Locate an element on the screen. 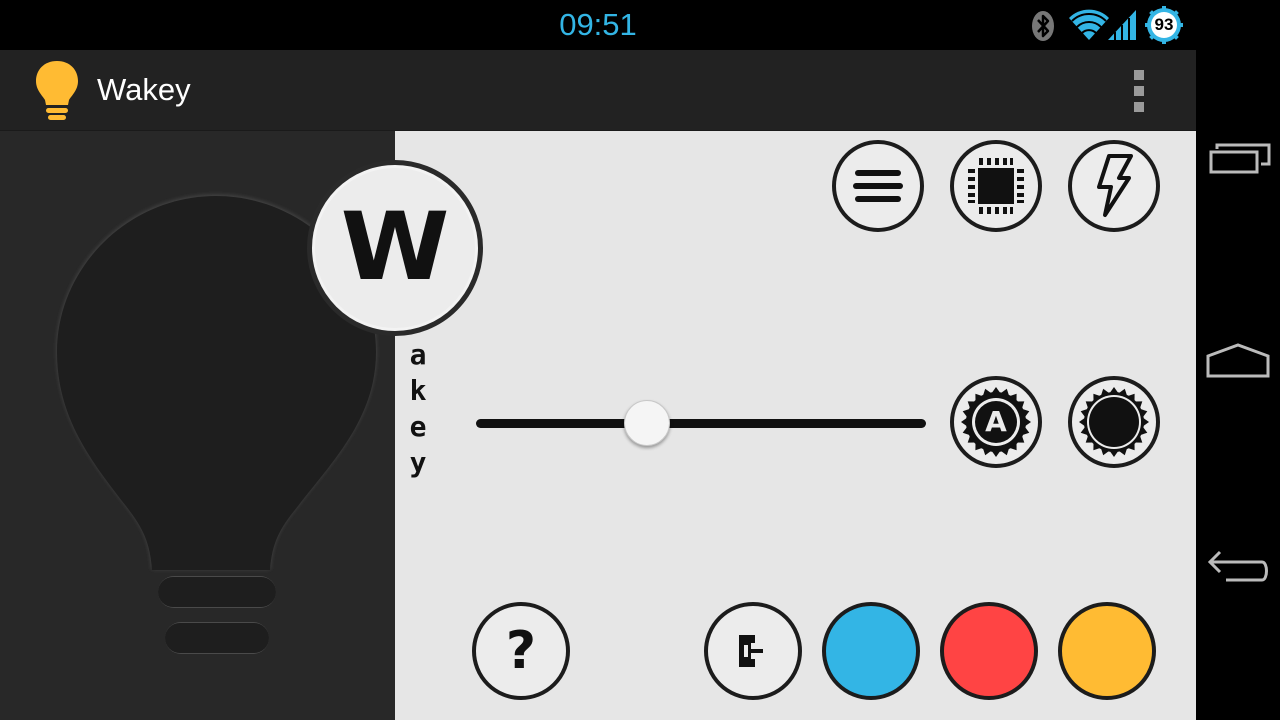 The width and height of the screenshot is (1280, 720). list-icon is located at coordinates (878, 186).